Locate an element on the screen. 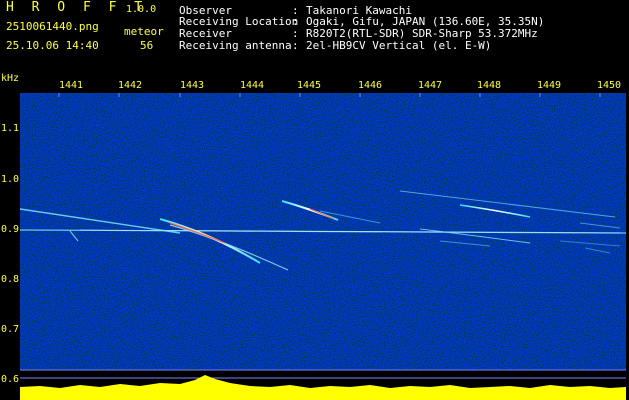 This screenshot has width=629, height=400. capture-datetime: 25.10.06 14:40 is located at coordinates (52, 45).